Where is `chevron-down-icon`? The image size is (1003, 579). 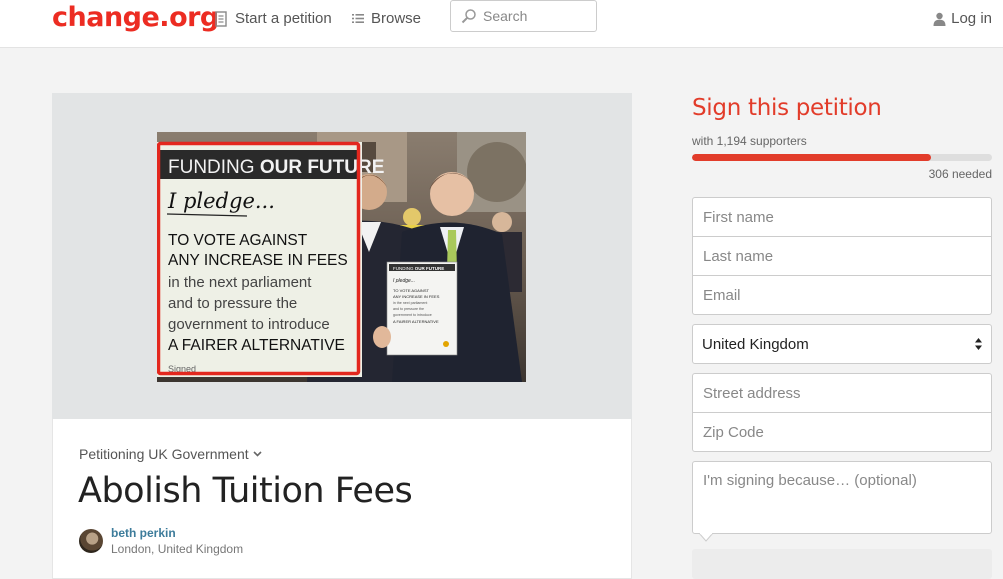
chevron-down-icon is located at coordinates (257, 454).